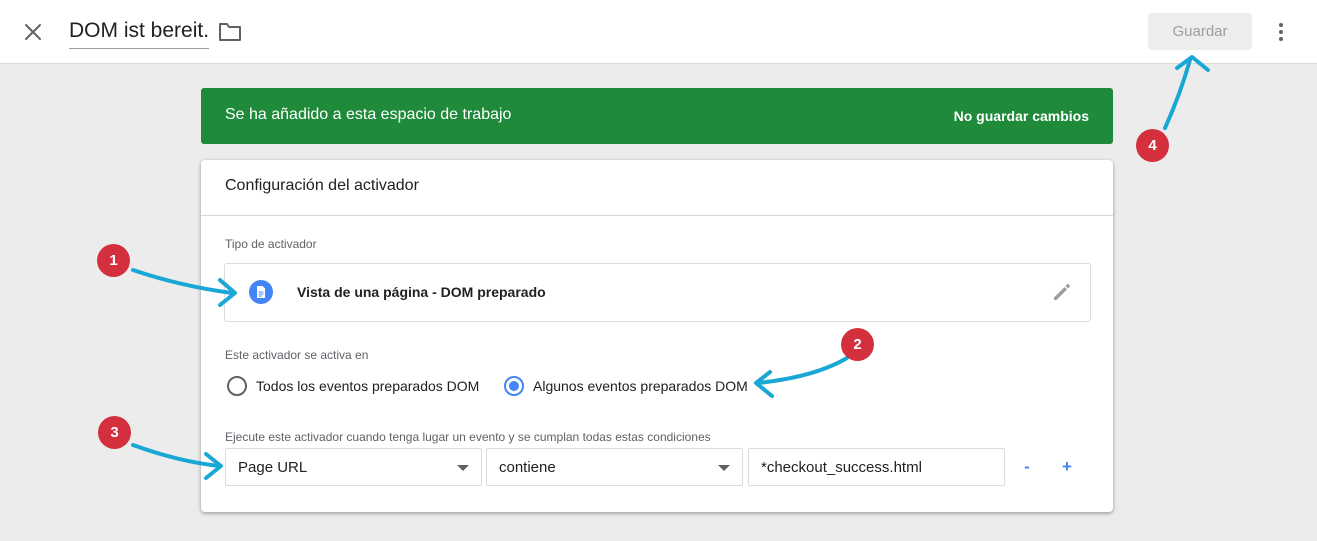 The width and height of the screenshot is (1317, 541). Describe the element at coordinates (1281, 32) in the screenshot. I see `more-vert-icon` at that location.